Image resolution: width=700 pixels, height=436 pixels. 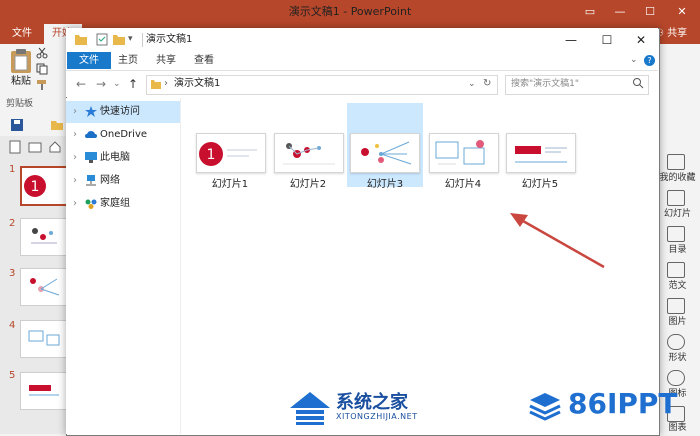 What do you see at coordinates (197, 84) in the screenshot?
I see `address-path: 演示文稿1` at bounding box center [197, 84].